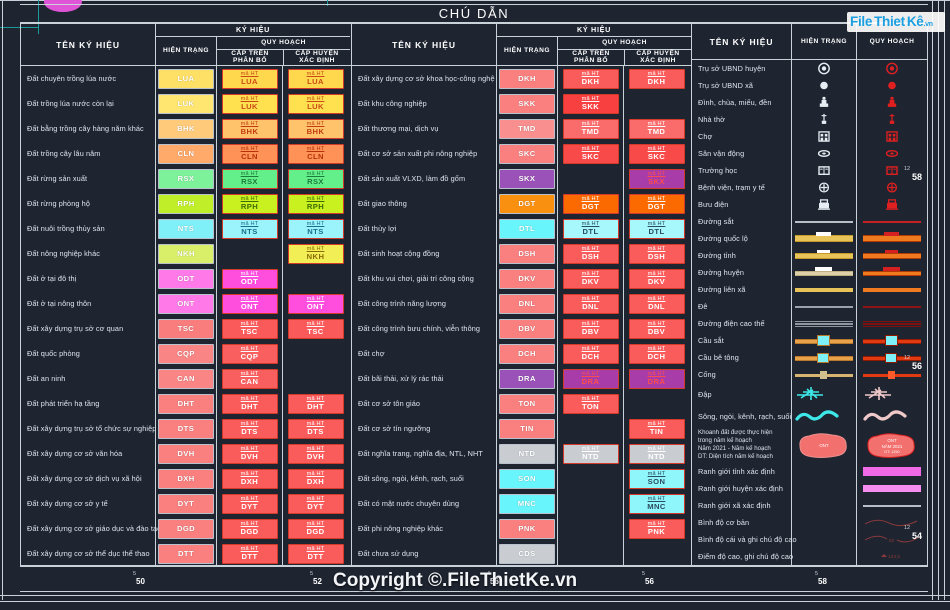 Image resolution: width=950 pixels, height=610 pixels. What do you see at coordinates (88, 228) in the screenshot?
I see `legend-row-label: Đất nuôi trồng thủy sản` at bounding box center [88, 228].